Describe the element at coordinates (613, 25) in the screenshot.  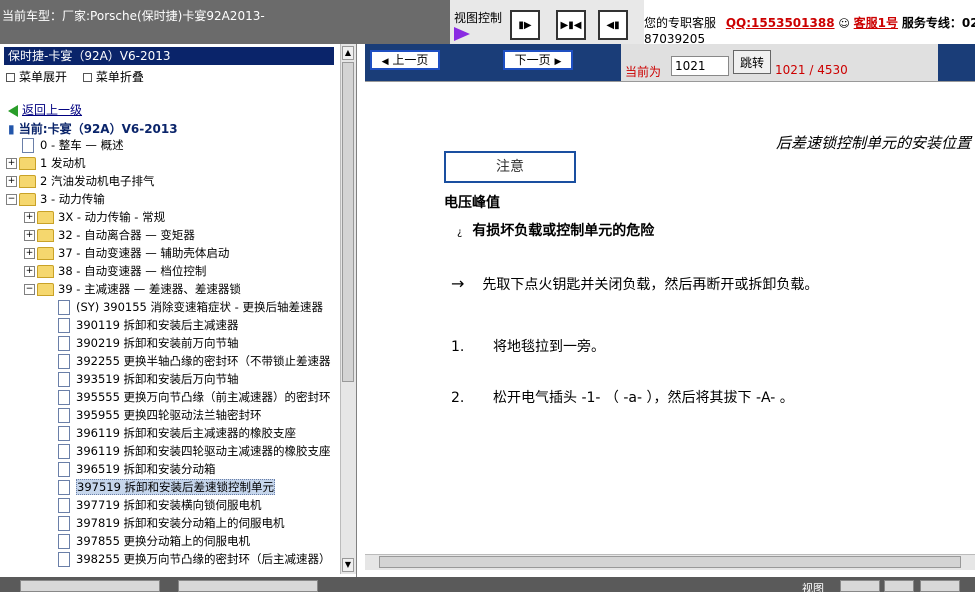
I see `view-right-panel-button: ◀▮` at that location.